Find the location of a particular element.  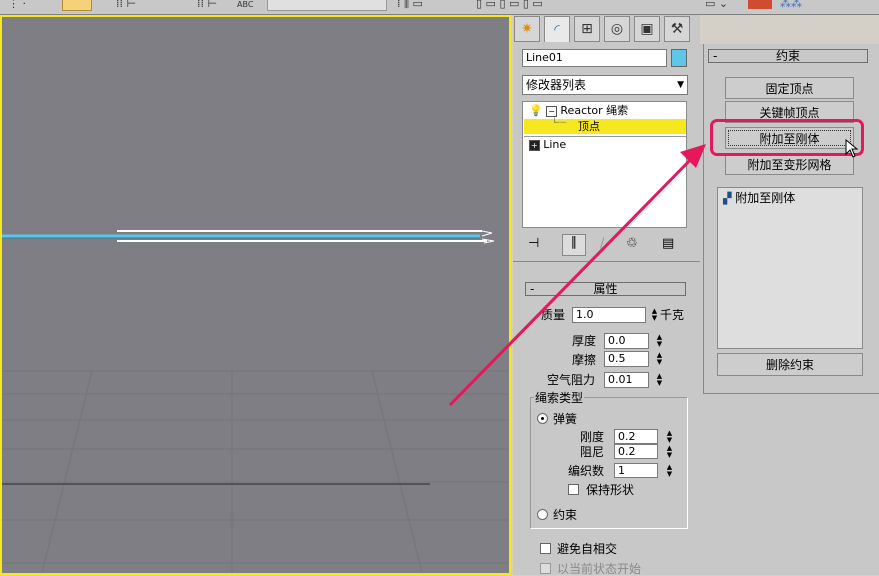

hierarchy-icon: ⊞ is located at coordinates (587, 29).